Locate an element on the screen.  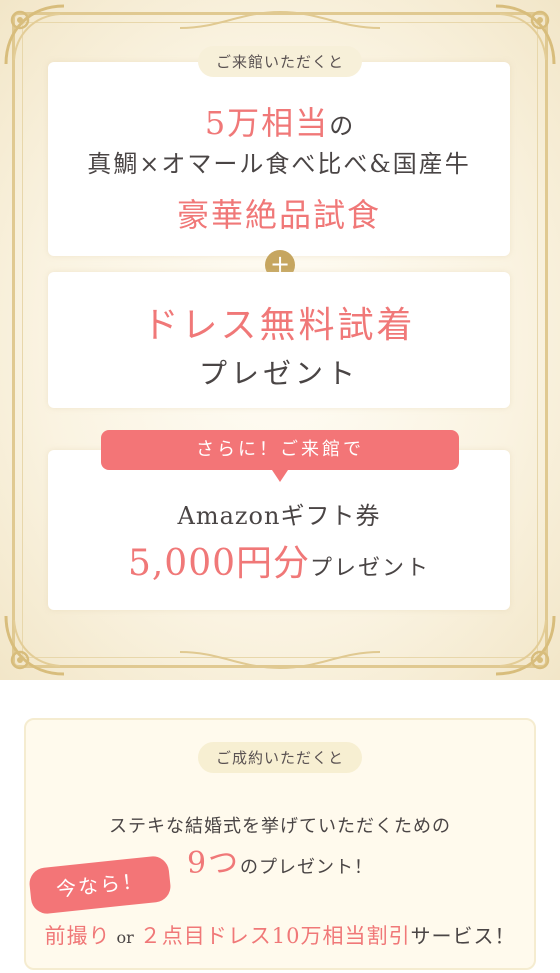
service-suffix: サービス！ is located at coordinates (463, 936).